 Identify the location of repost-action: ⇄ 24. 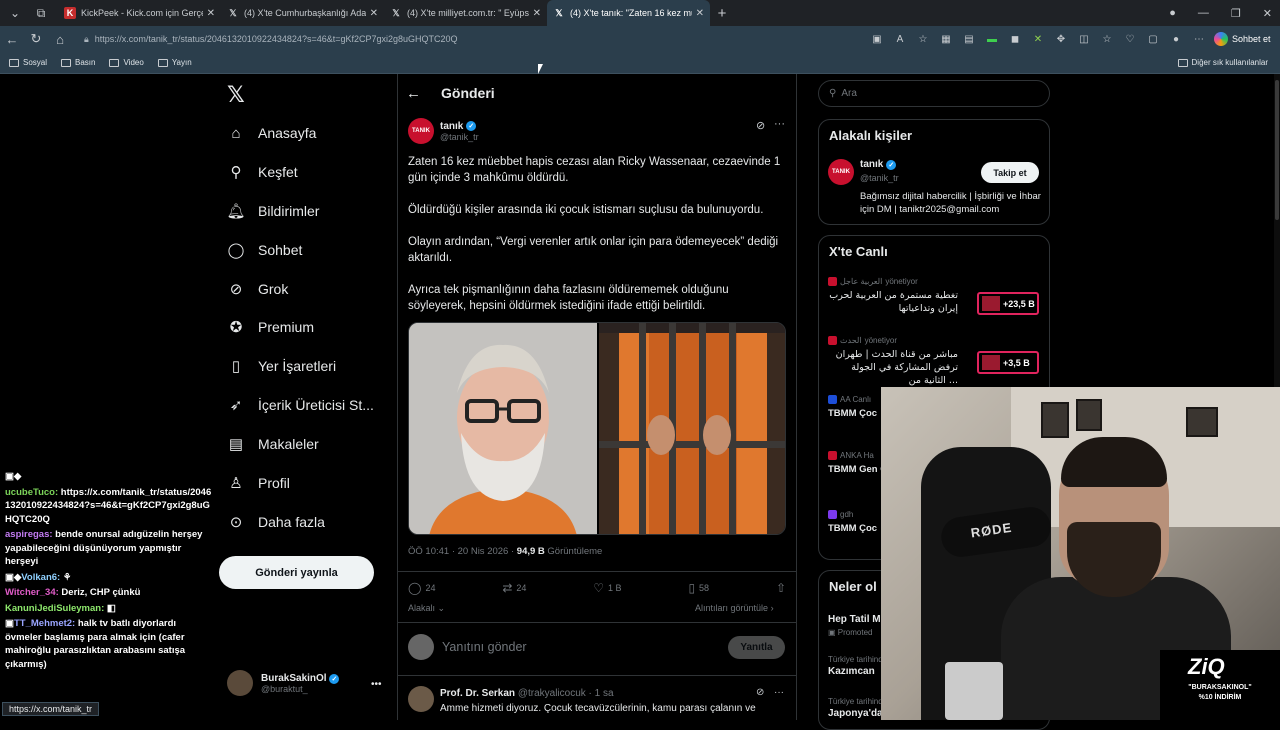
(514, 588).